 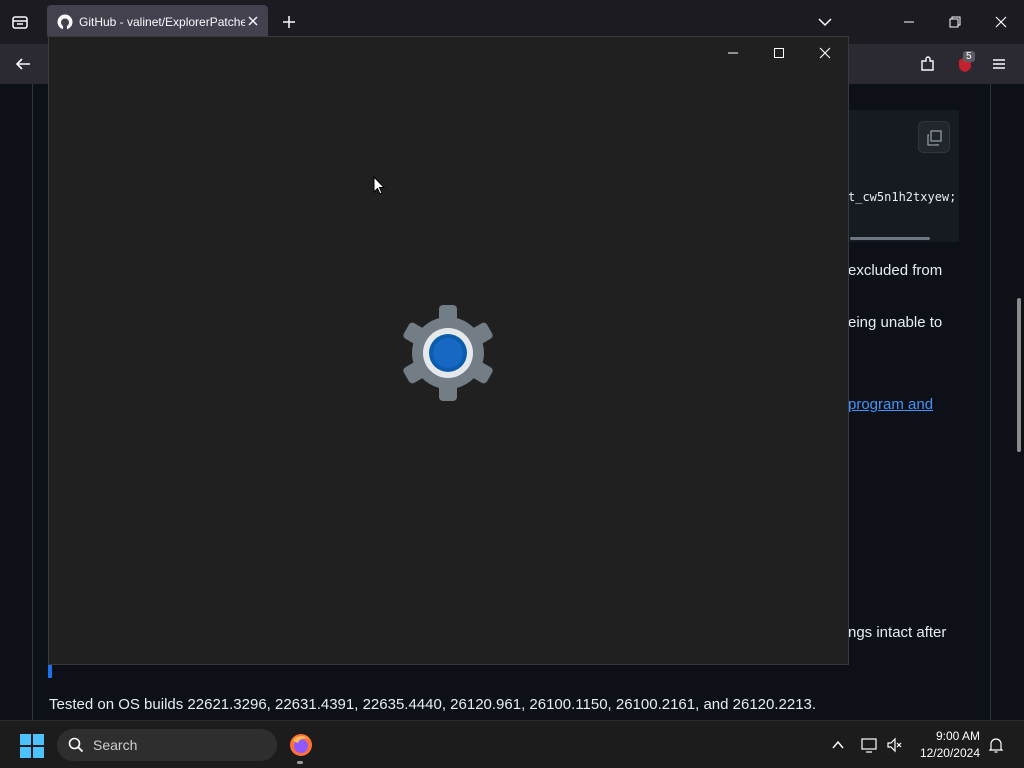 What do you see at coordinates (890, 404) in the screenshot?
I see `paragraph-link: program and` at bounding box center [890, 404].